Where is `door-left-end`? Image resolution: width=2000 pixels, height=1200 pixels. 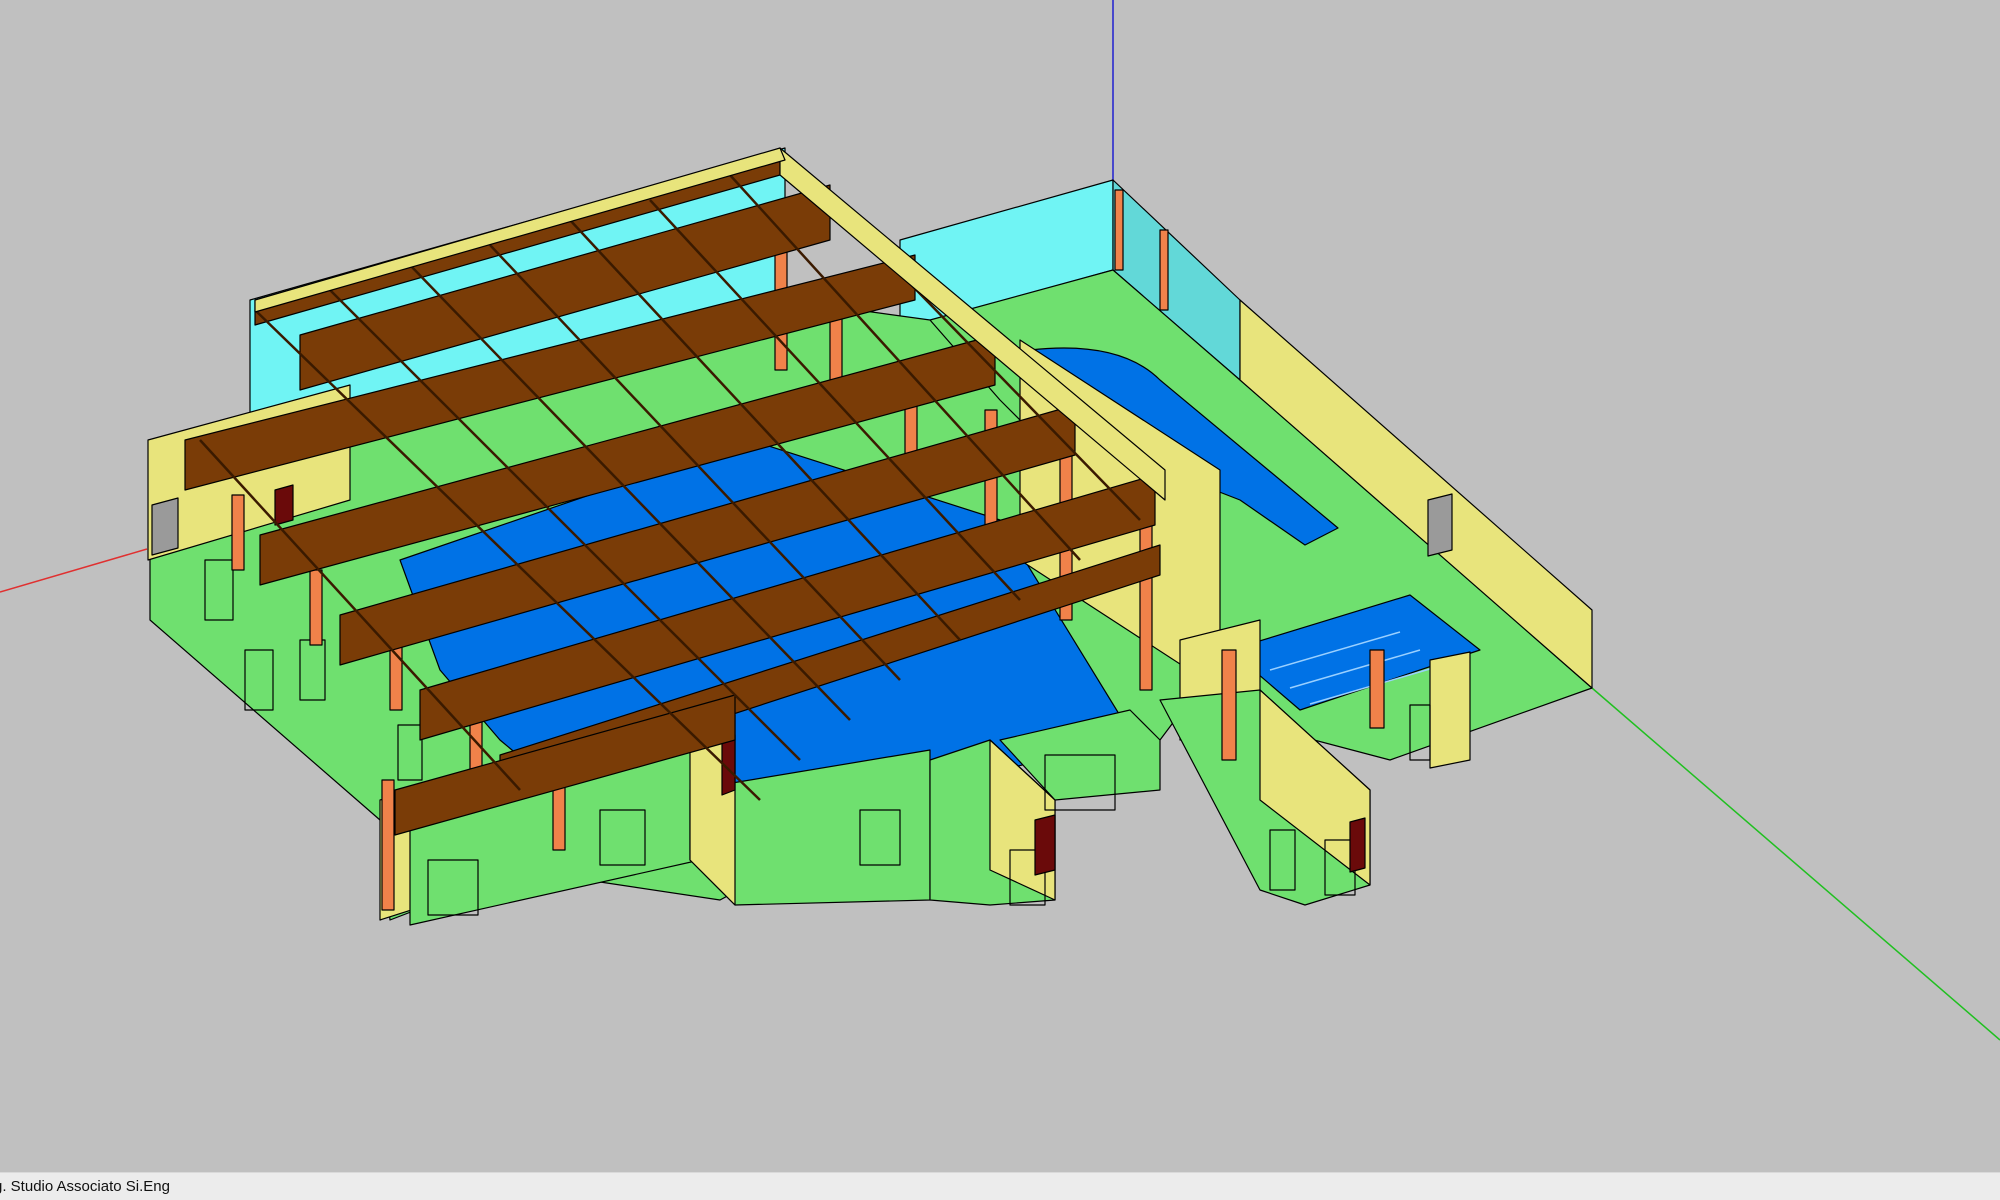 door-left-end is located at coordinates (165, 526).